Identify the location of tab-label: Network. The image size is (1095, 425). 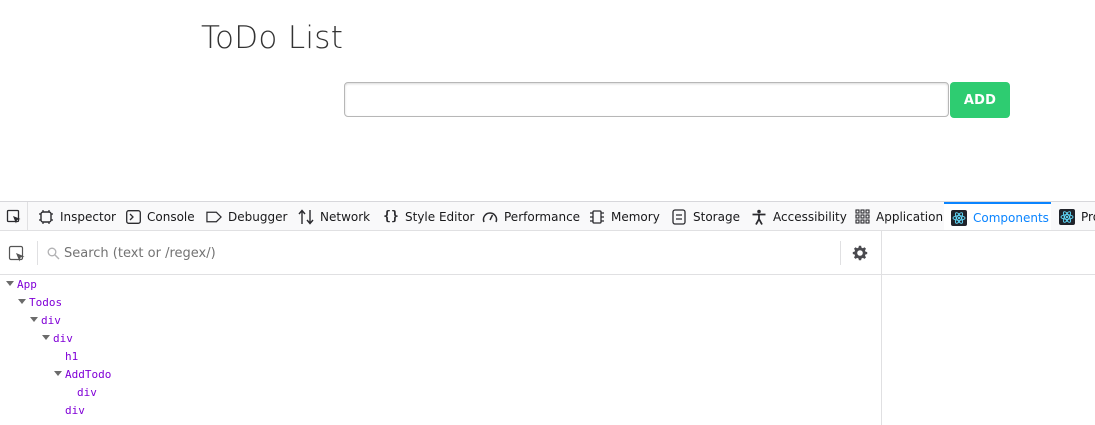
(345, 216).